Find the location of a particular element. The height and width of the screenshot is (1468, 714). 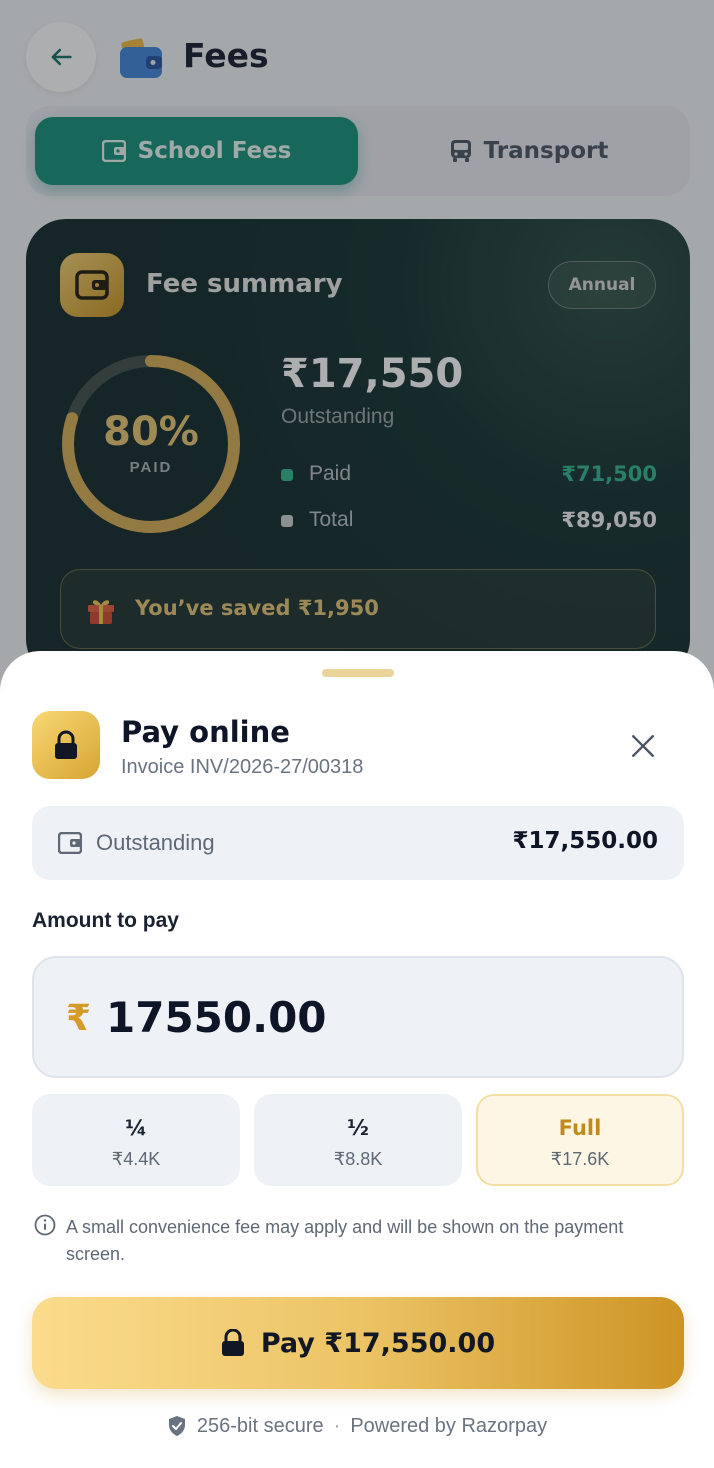

half-amount-chip: ½ ₹8.8K is located at coordinates (358, 1140).